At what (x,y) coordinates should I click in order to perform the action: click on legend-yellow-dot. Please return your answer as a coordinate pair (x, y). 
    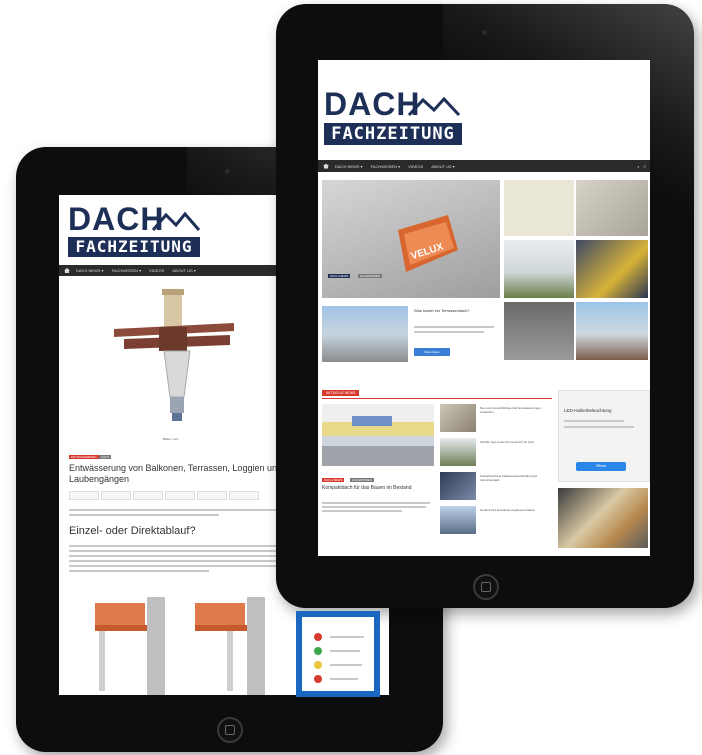
    Looking at the image, I should click on (318, 665).